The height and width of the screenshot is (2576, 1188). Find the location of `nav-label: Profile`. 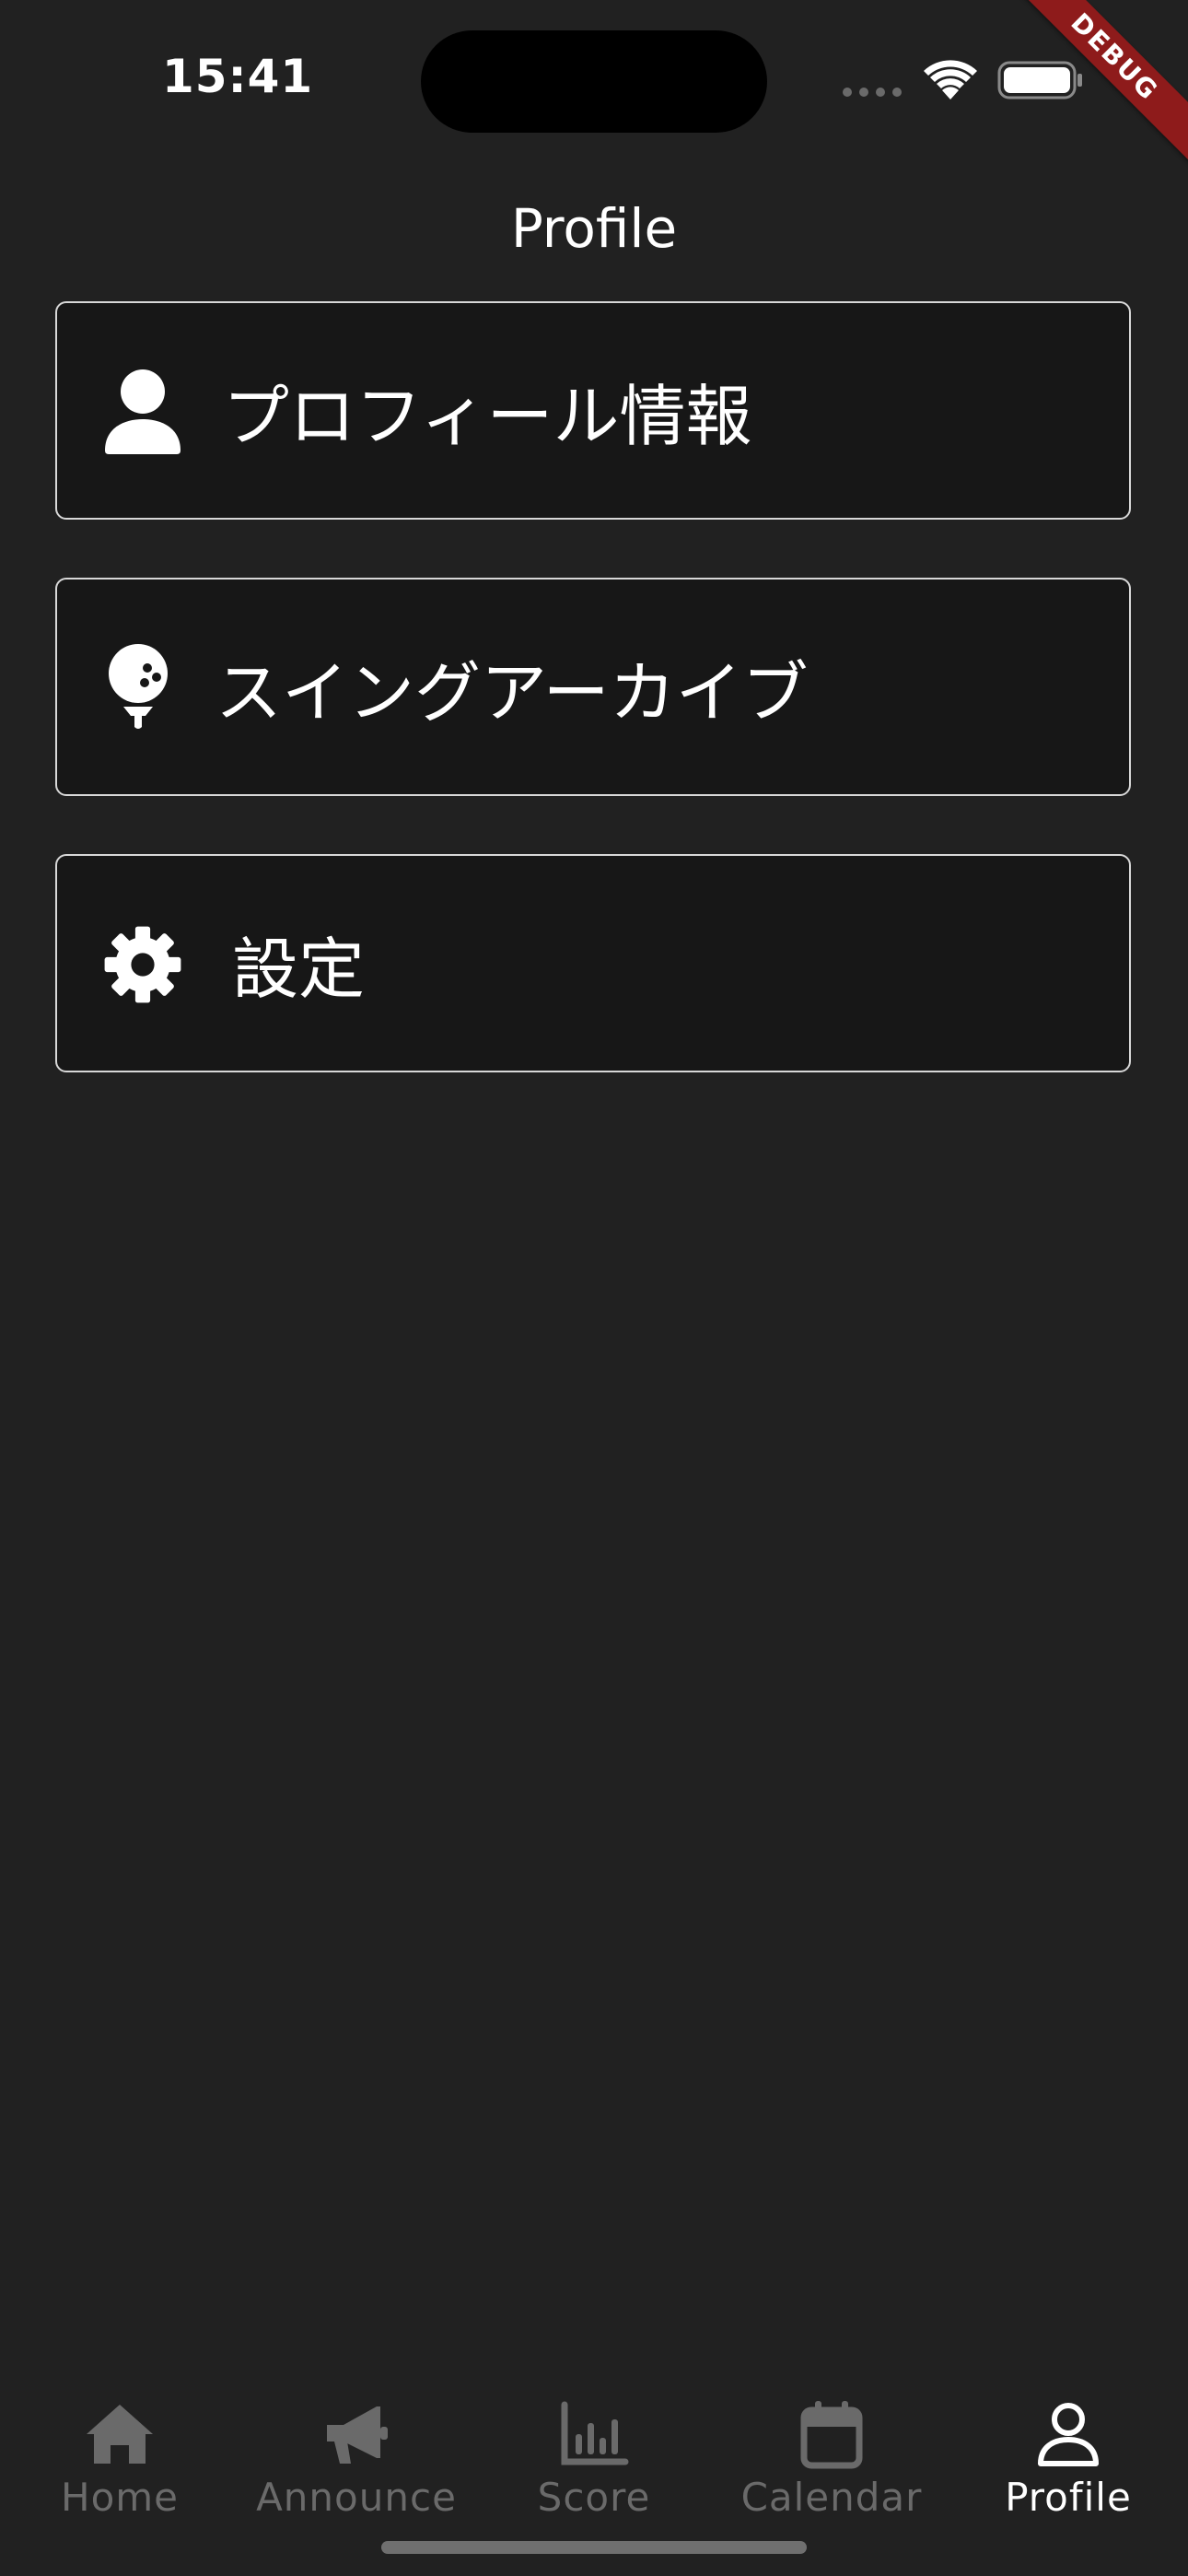

nav-label: Profile is located at coordinates (1068, 2497).